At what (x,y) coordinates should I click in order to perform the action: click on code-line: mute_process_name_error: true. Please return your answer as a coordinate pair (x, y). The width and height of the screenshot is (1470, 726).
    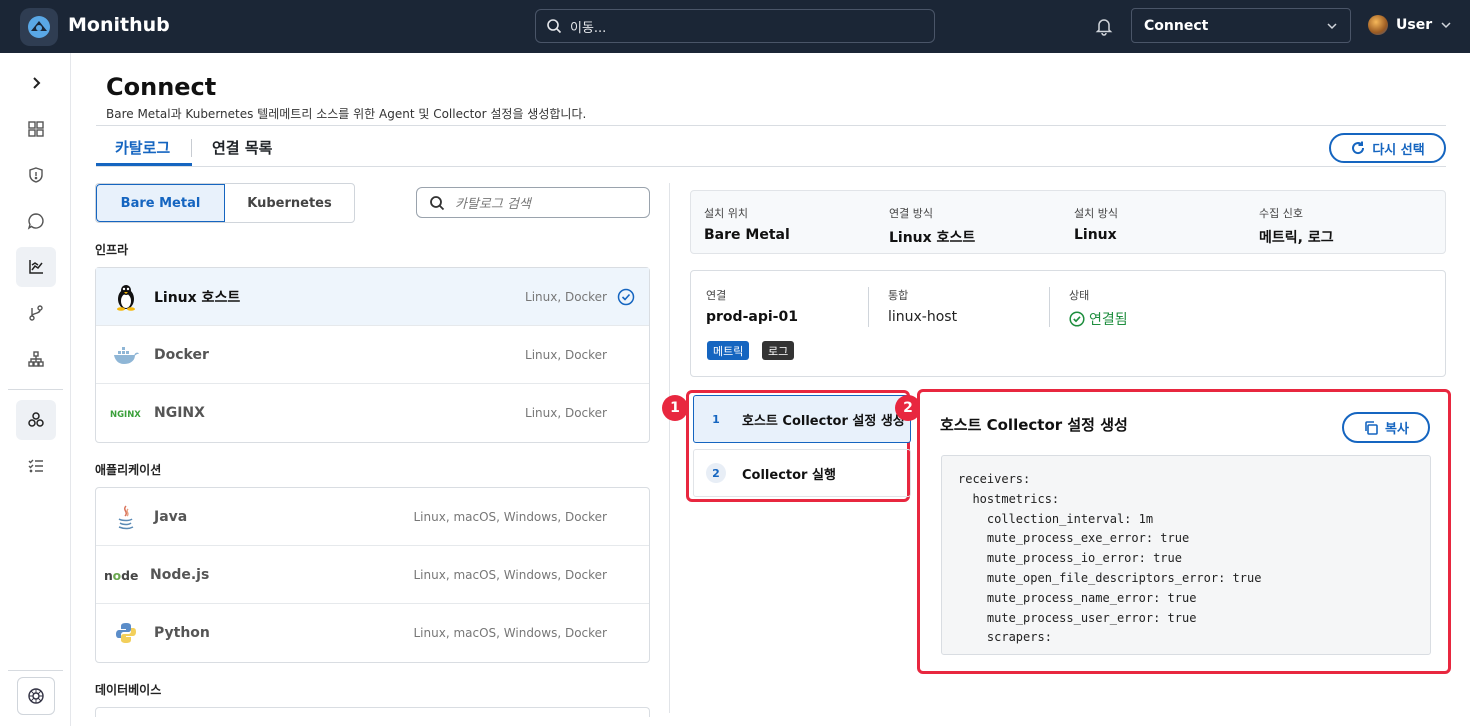
    Looking at the image, I should click on (1077, 597).